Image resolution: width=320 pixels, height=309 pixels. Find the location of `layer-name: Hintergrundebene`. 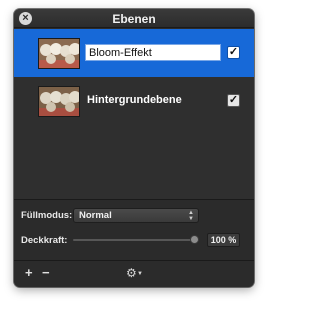

layer-name: Hintergrundebene is located at coordinates (134, 100).